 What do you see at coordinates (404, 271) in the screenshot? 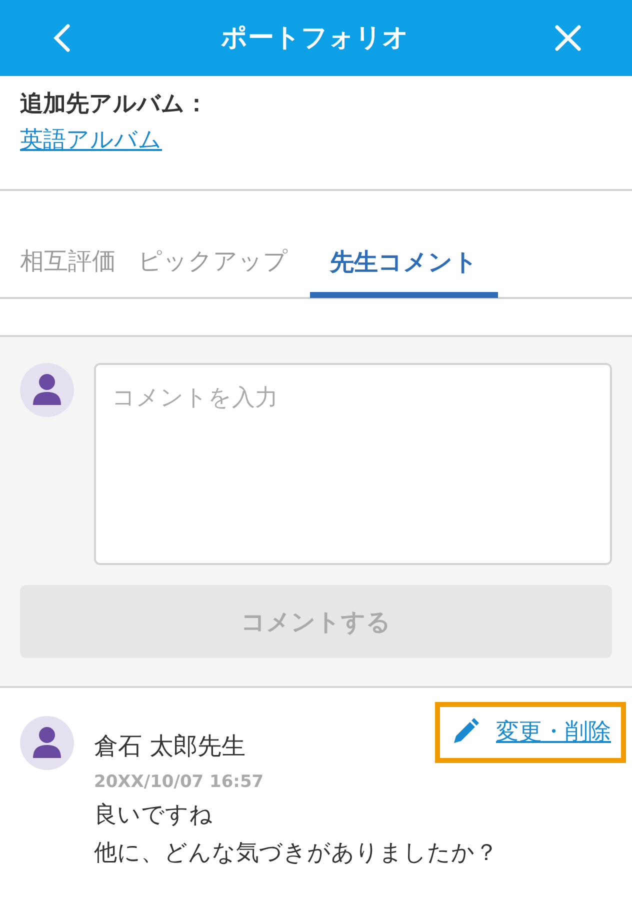
I see `tab: 先生コメント` at bounding box center [404, 271].